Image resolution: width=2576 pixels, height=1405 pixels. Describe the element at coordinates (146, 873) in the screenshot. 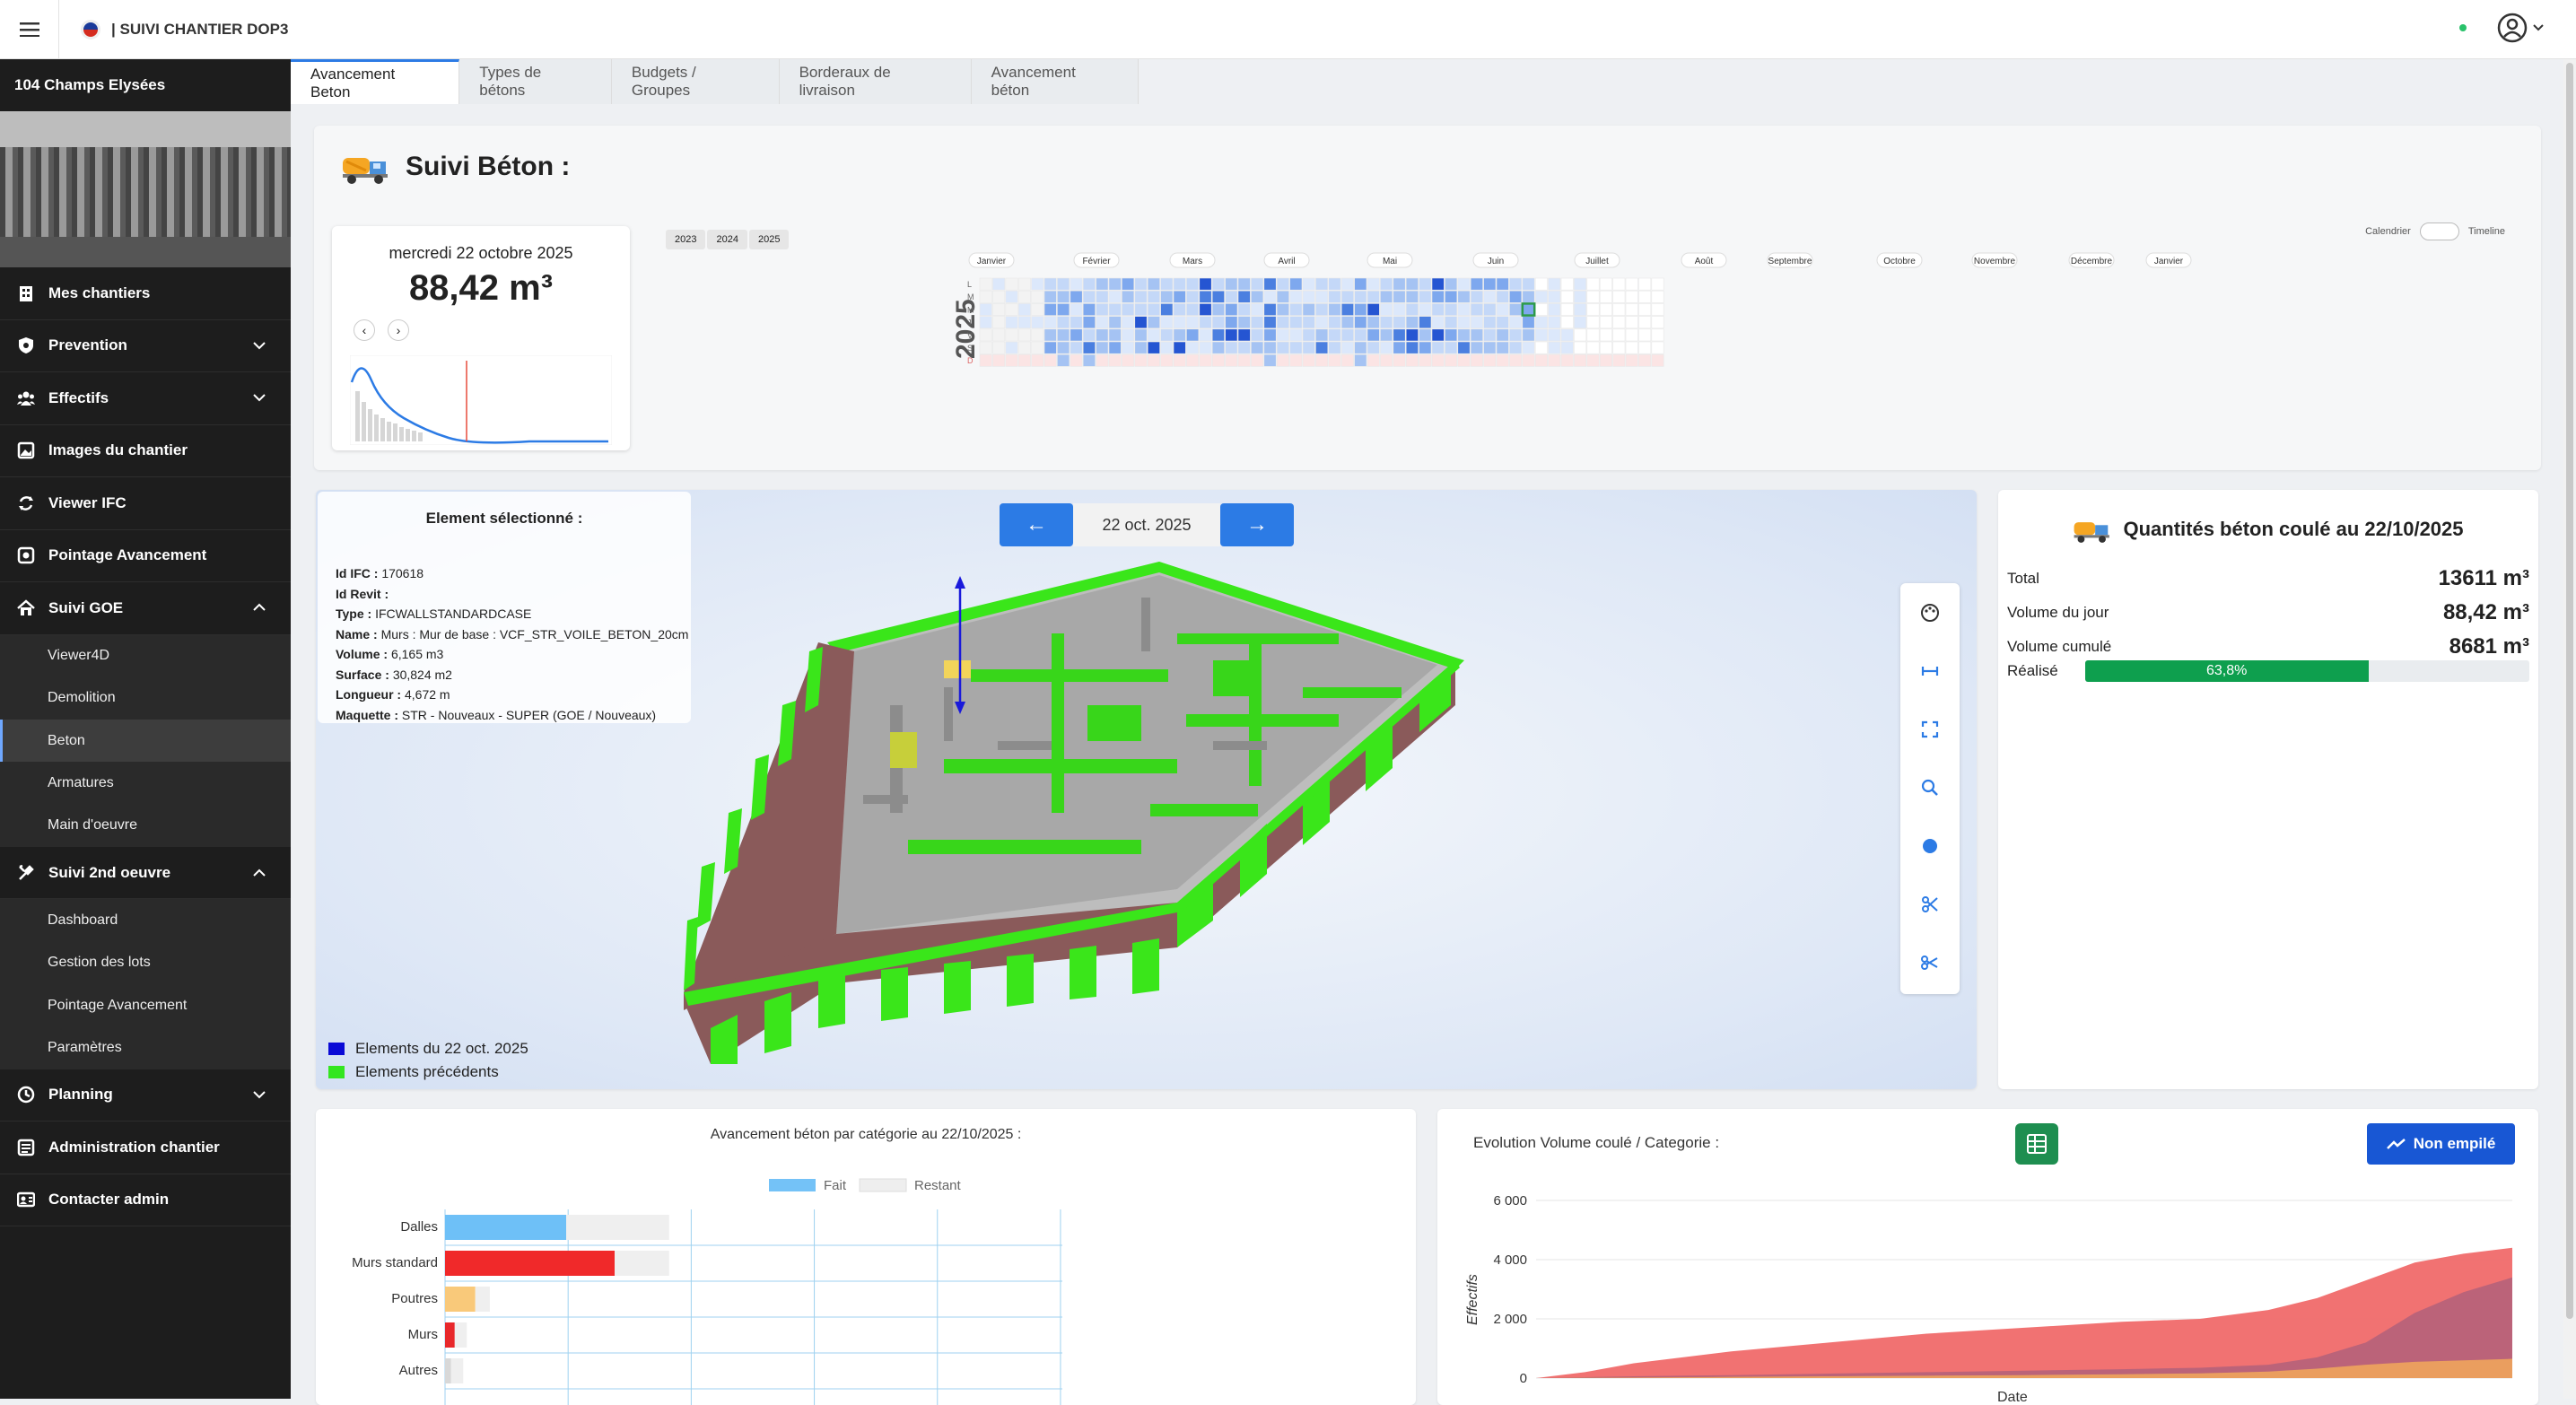

I see `sidebar-item-suivi-2nd-oeuvre: Suivi 2nd oeuvre` at that location.